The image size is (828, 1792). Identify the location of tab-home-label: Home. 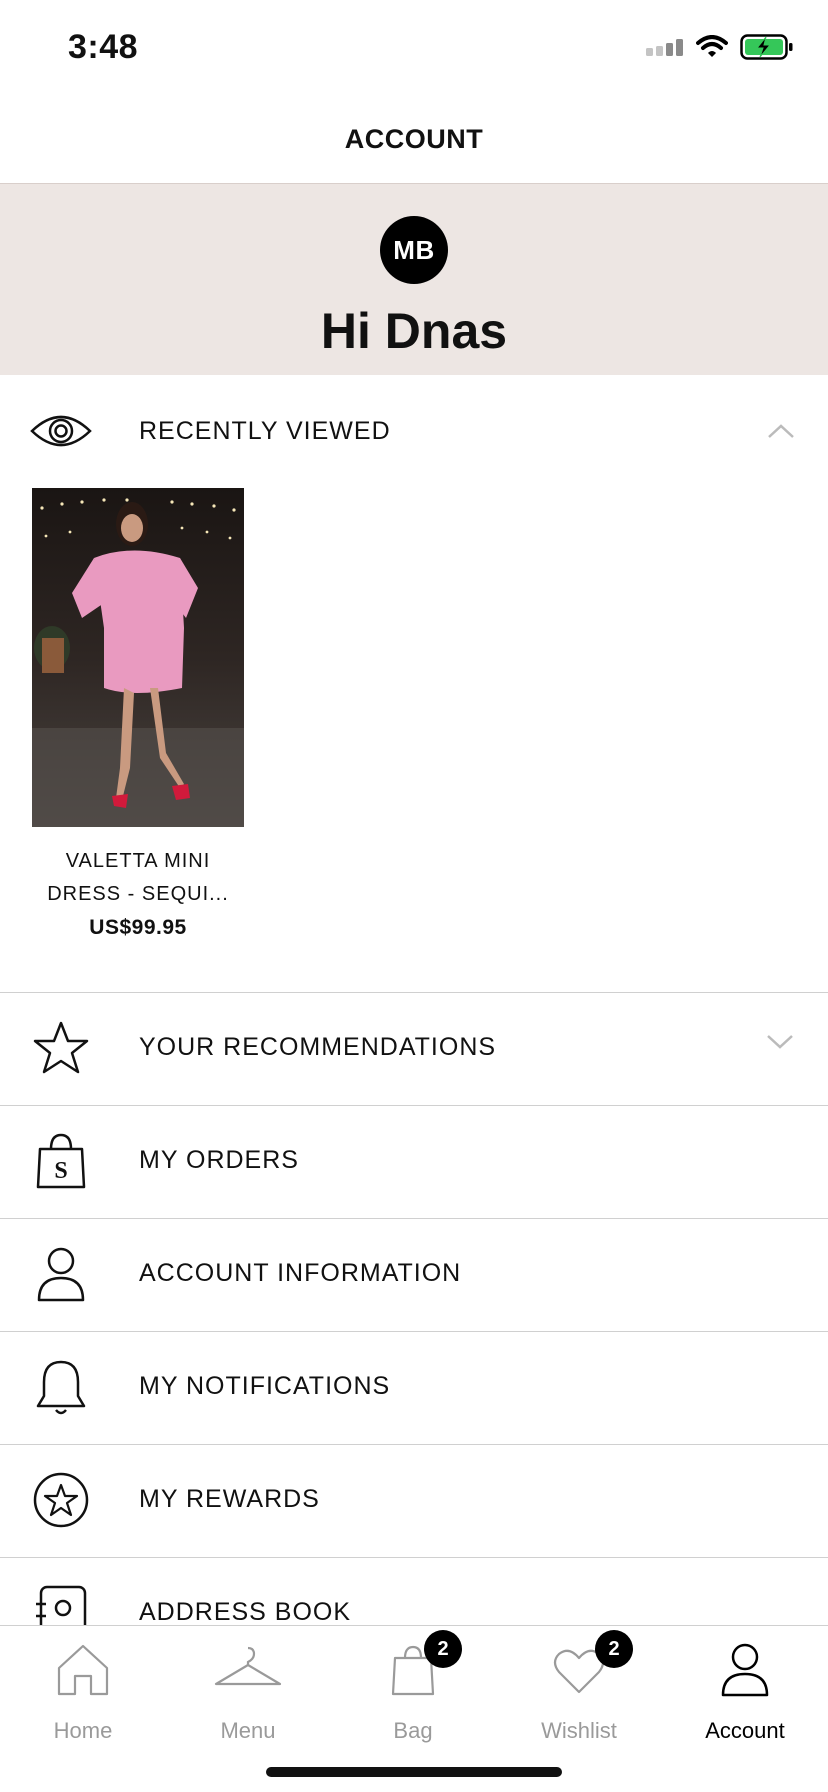
(83, 1730).